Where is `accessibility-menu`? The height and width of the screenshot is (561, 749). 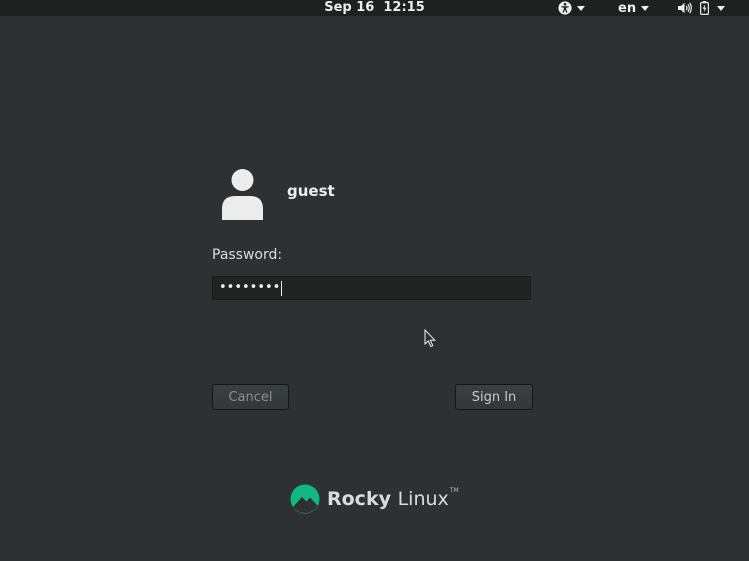 accessibility-menu is located at coordinates (571, 8).